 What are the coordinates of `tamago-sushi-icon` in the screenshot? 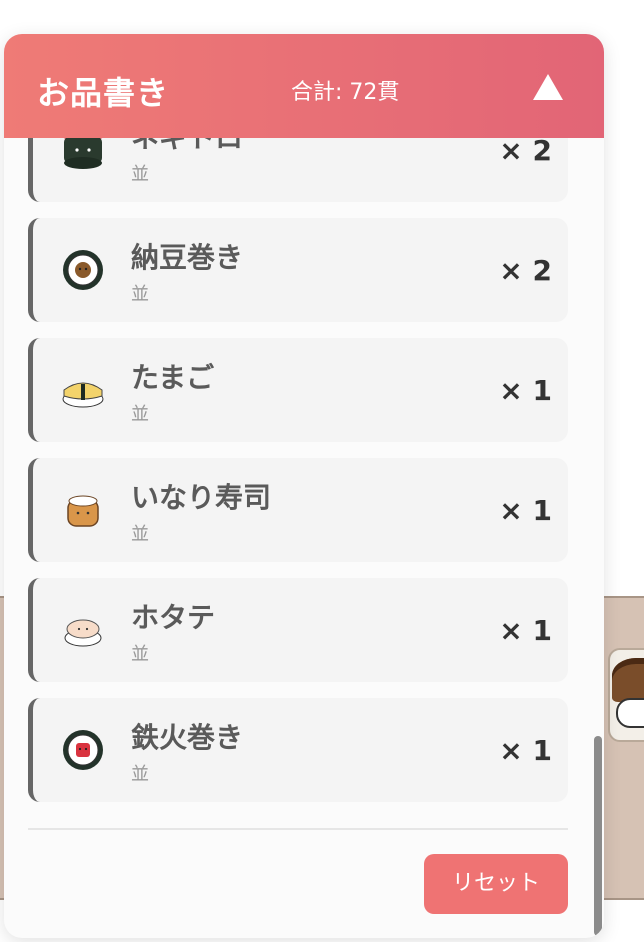 It's located at (83, 395).